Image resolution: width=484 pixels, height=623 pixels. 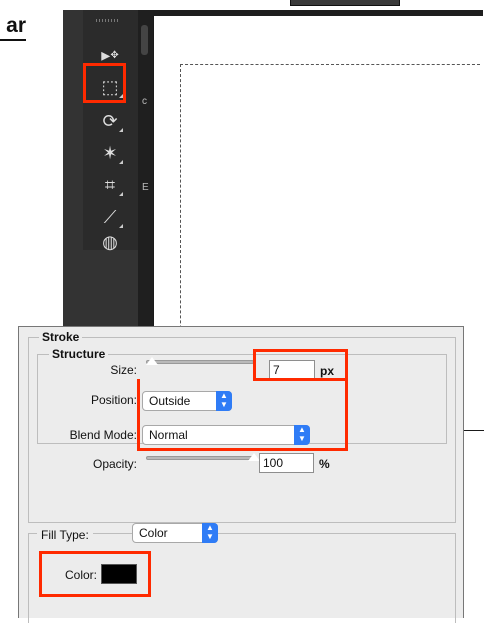 I want to click on collapsed-panel-letter: E, so click(x=145, y=187).